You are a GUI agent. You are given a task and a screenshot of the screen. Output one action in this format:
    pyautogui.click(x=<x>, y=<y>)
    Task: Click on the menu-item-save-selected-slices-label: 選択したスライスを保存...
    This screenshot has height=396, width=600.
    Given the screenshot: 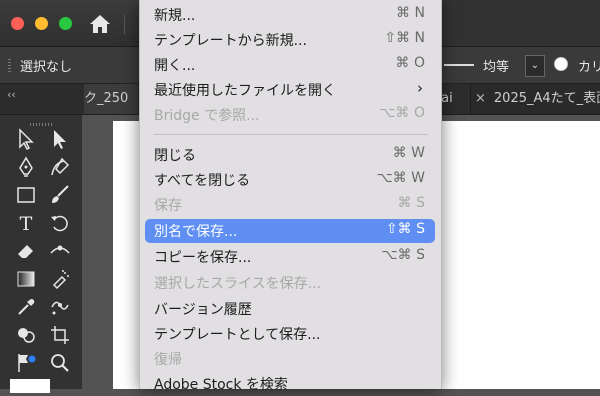 What is the action you would take?
    pyautogui.click(x=237, y=284)
    